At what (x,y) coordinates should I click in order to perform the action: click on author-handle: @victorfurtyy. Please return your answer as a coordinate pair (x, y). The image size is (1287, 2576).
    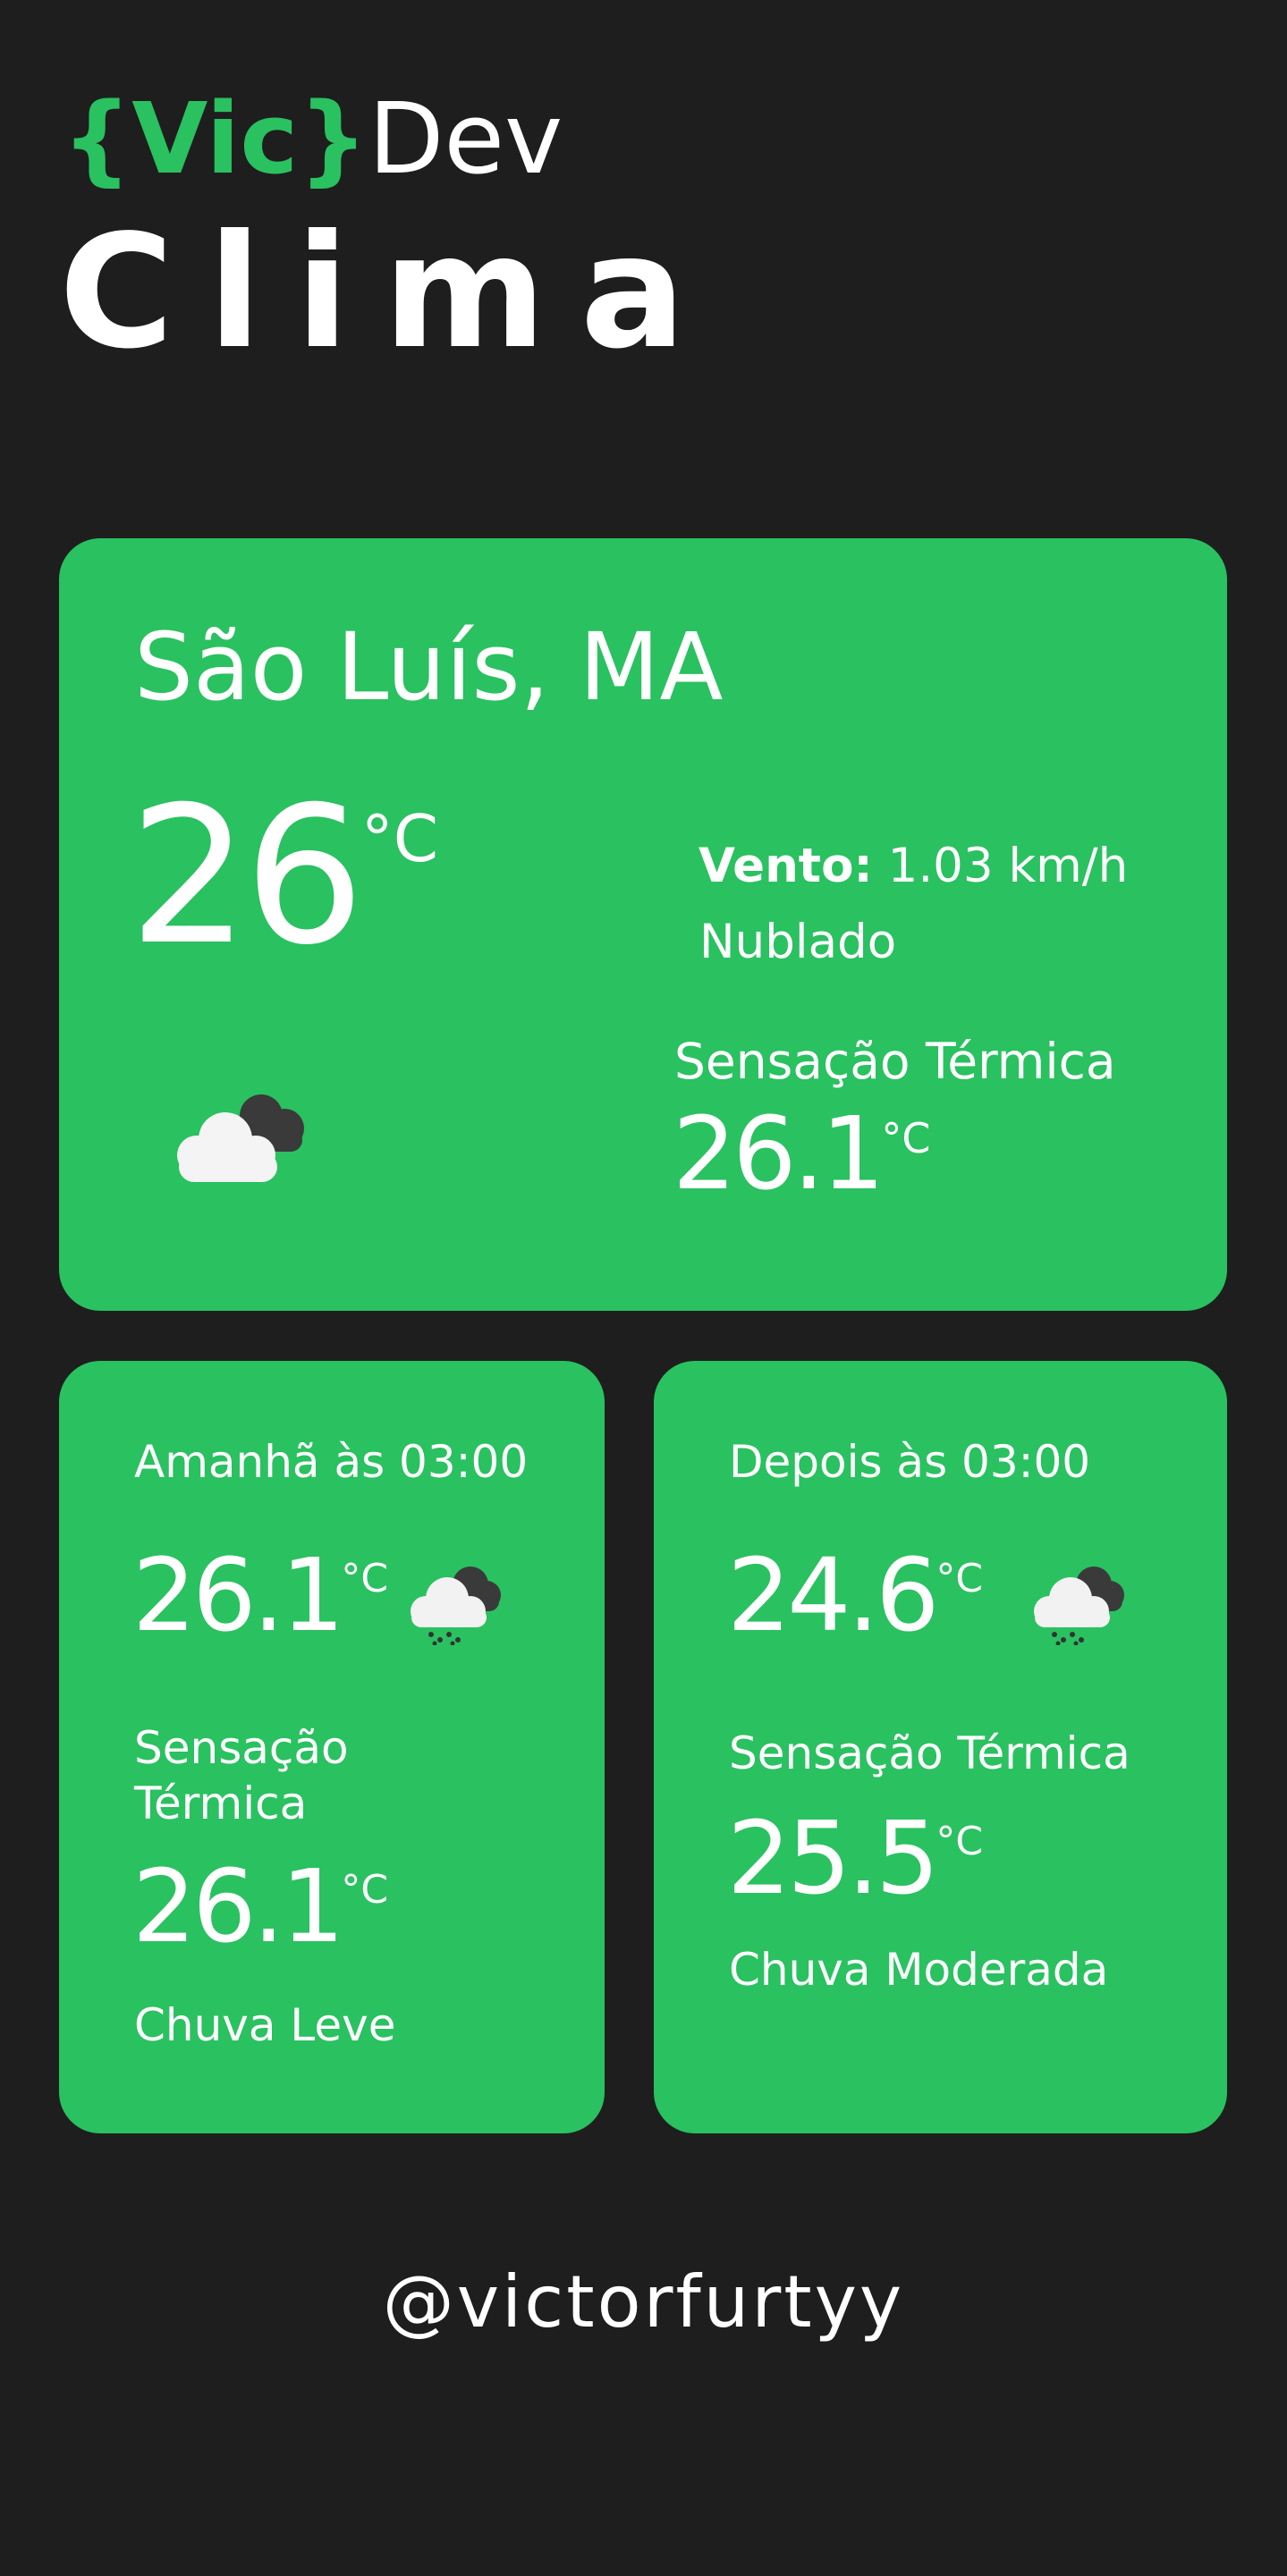
    Looking at the image, I should click on (643, 2302).